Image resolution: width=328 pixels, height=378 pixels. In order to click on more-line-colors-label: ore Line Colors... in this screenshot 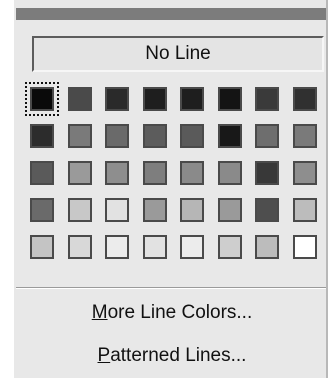, I will do `click(180, 312)`.